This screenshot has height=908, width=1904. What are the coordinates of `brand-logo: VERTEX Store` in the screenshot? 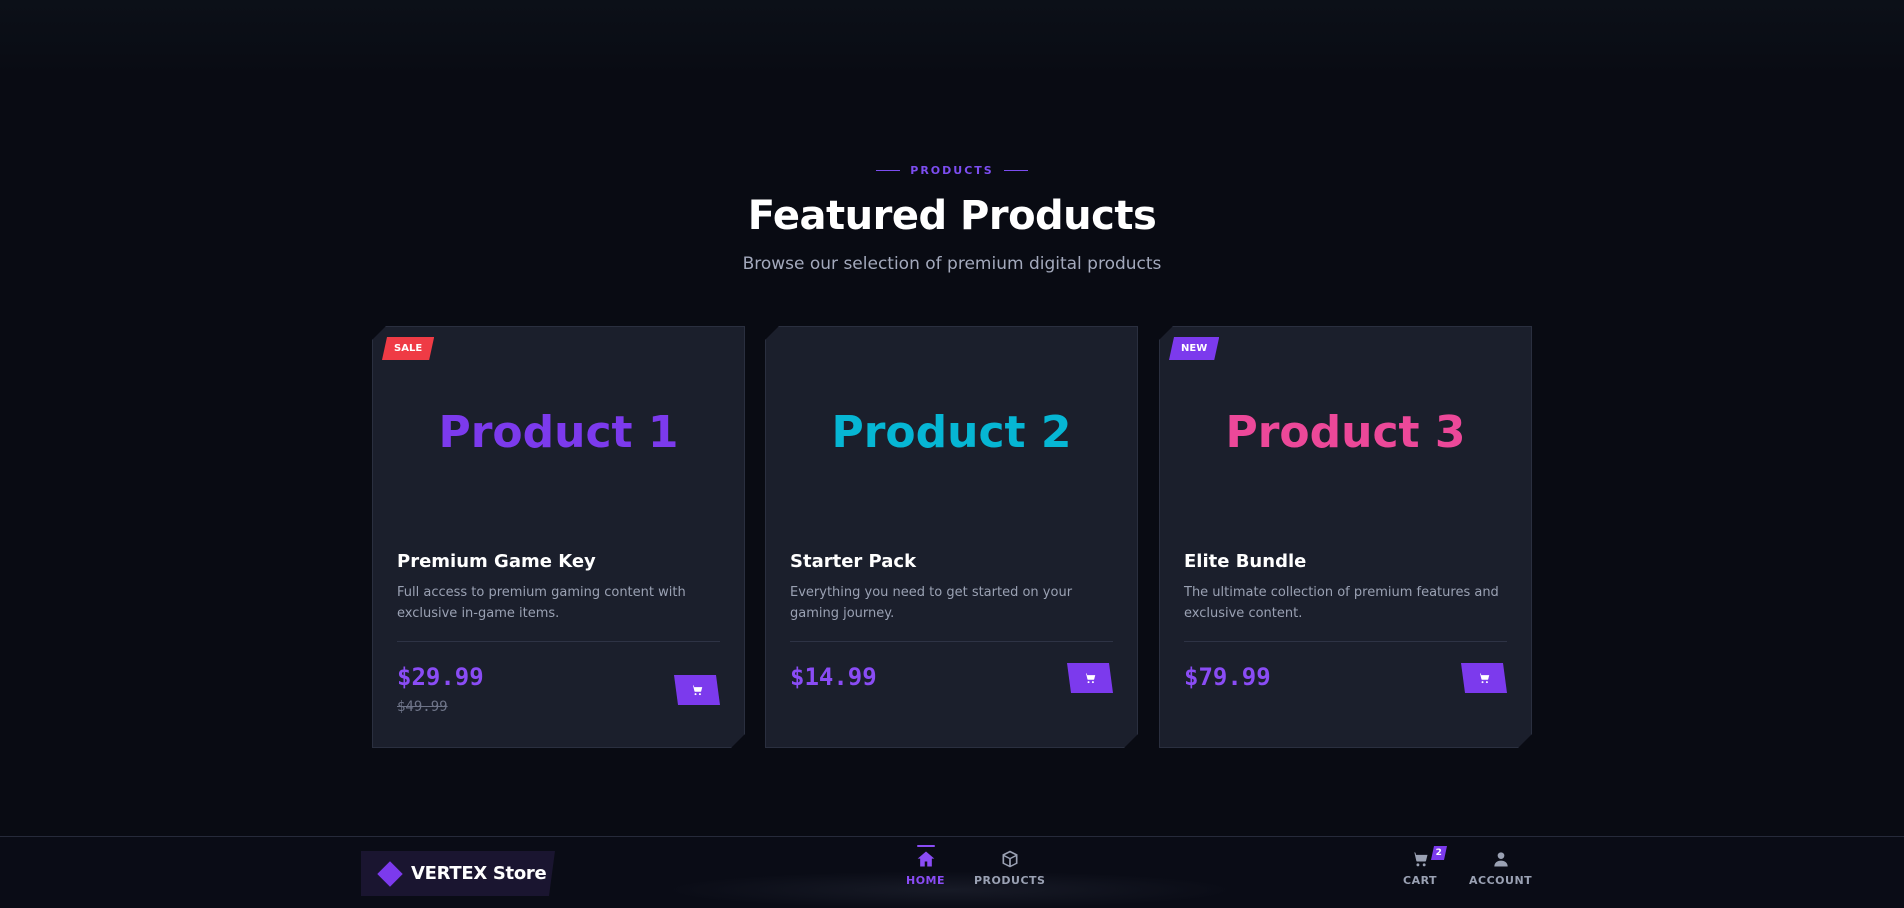 It's located at (458, 873).